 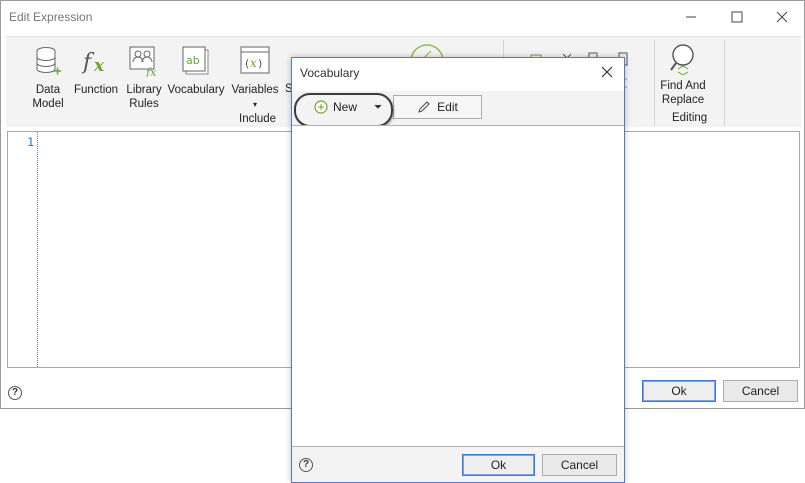 What do you see at coordinates (458, 464) in the screenshot?
I see `dialog-footer: ? Ok Cancel` at bounding box center [458, 464].